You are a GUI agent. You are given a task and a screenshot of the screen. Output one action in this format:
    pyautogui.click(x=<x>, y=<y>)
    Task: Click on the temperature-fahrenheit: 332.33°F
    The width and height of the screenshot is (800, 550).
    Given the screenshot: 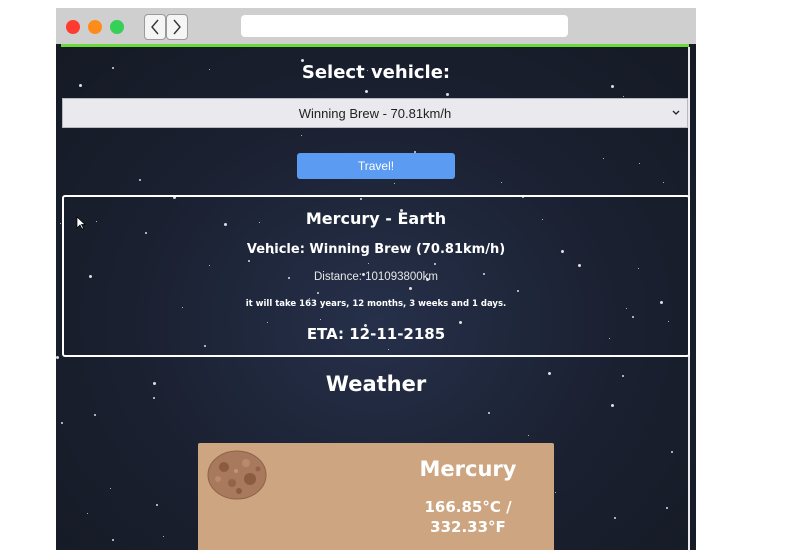 What is the action you would take?
    pyautogui.click(x=468, y=527)
    